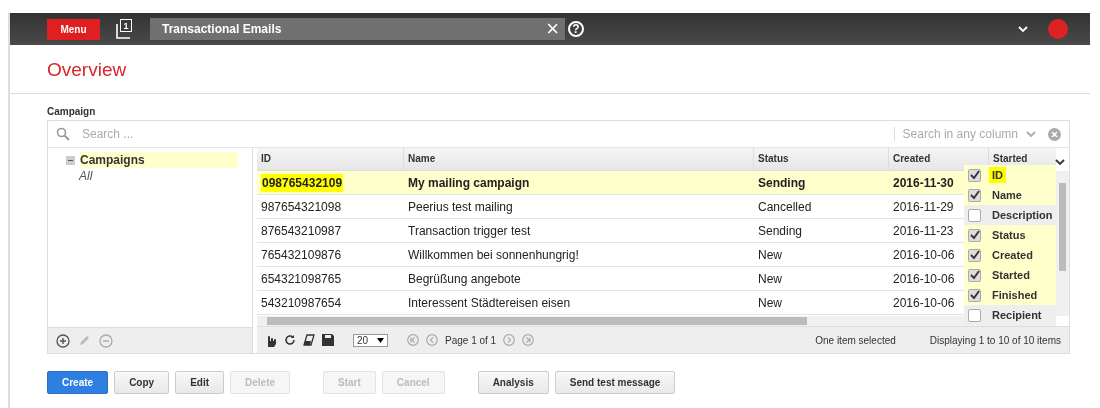 Image resolution: width=1100 pixels, height=408 pixels. What do you see at coordinates (302, 182) in the screenshot?
I see `table-cell: 098765432109` at bounding box center [302, 182].